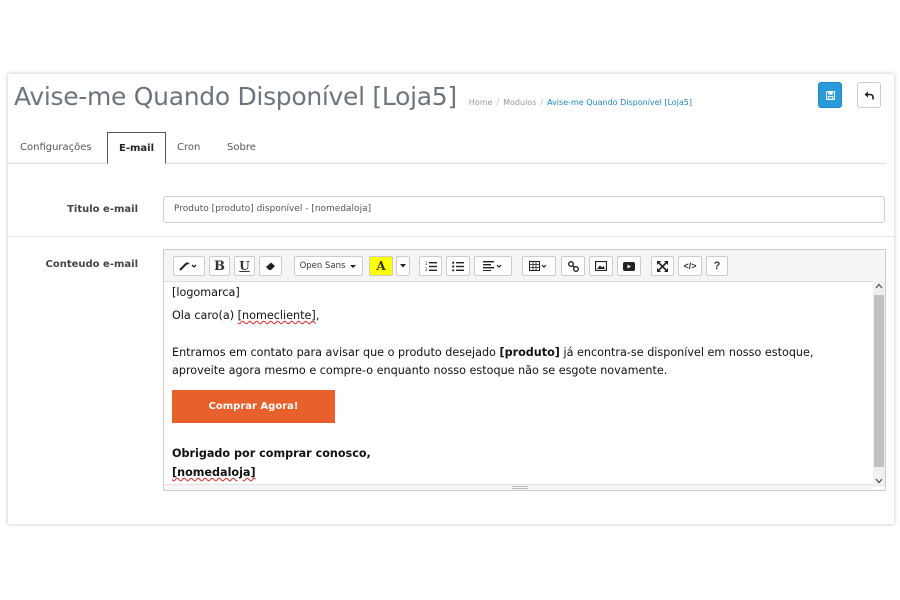  I want to click on fullscreen-glyph, so click(662, 266).